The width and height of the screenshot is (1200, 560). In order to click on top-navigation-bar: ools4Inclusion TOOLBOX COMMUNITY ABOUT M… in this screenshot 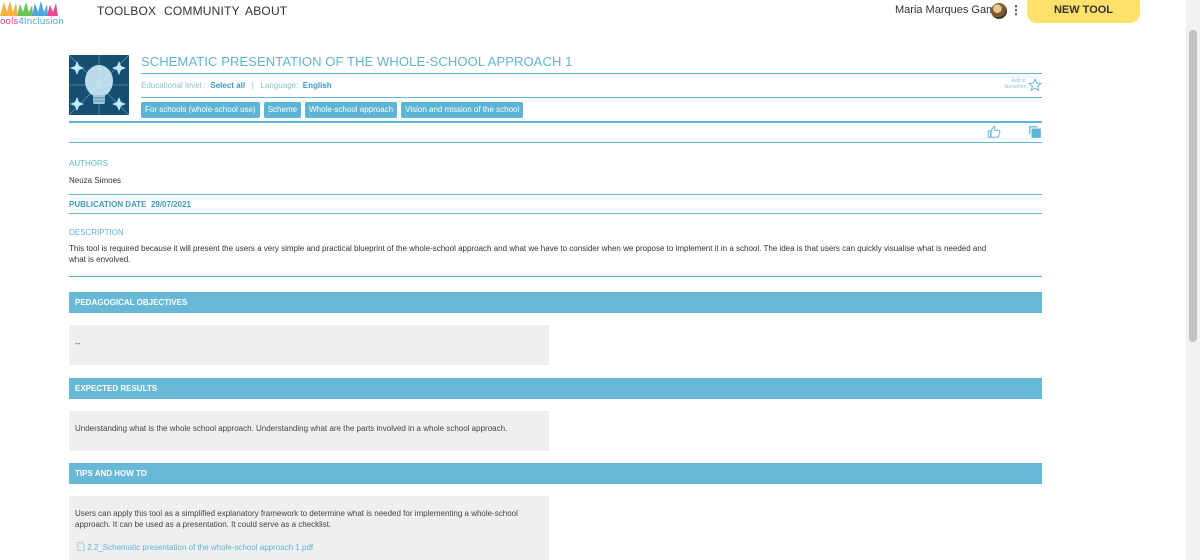, I will do `click(582, 15)`.